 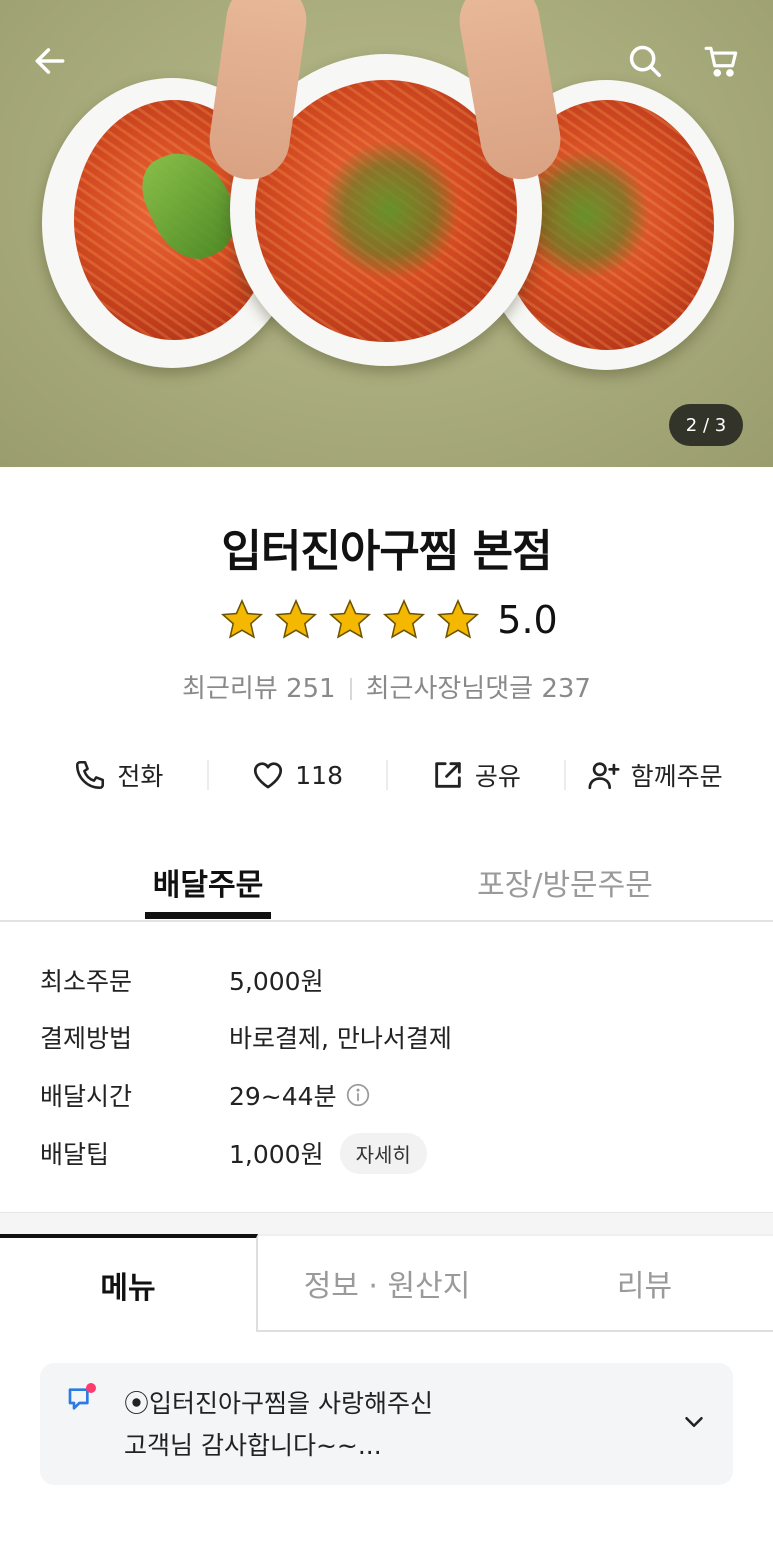 I want to click on group-order-button: 함께주문, so click(x=654, y=775).